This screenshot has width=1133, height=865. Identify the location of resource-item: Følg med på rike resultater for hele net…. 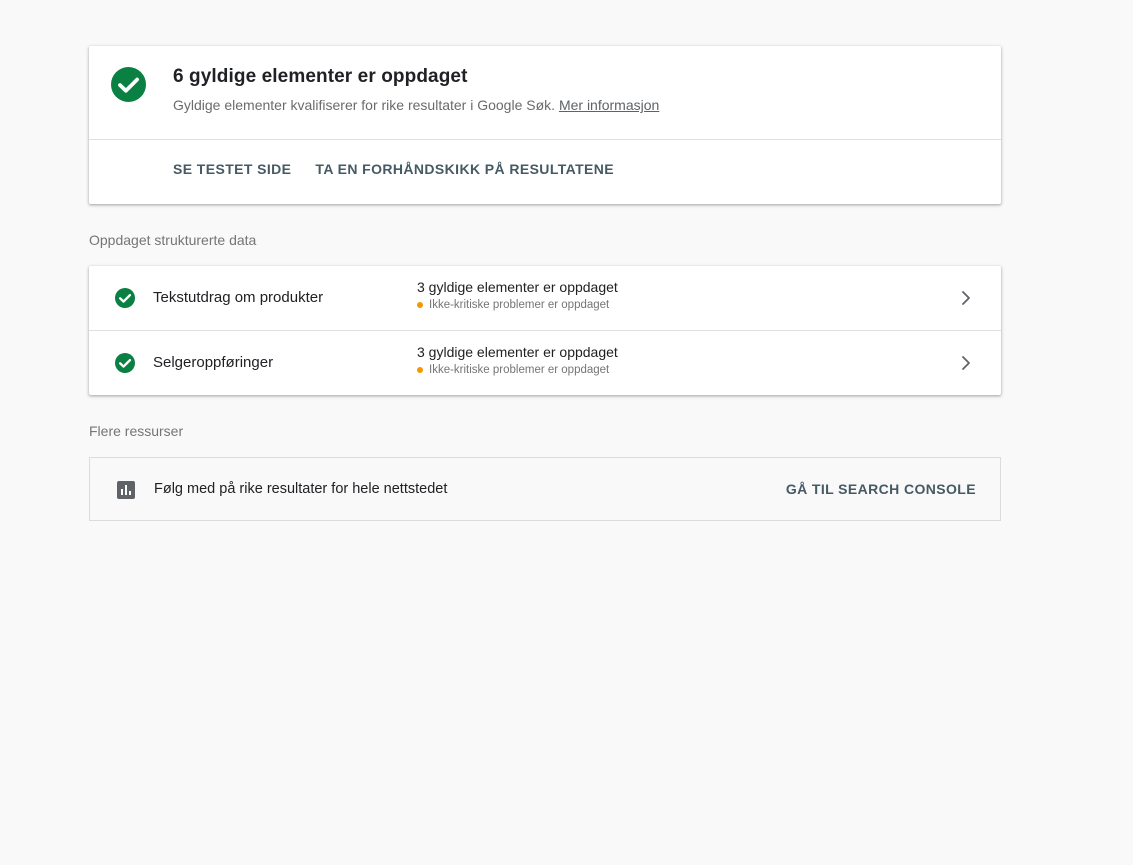
(545, 489).